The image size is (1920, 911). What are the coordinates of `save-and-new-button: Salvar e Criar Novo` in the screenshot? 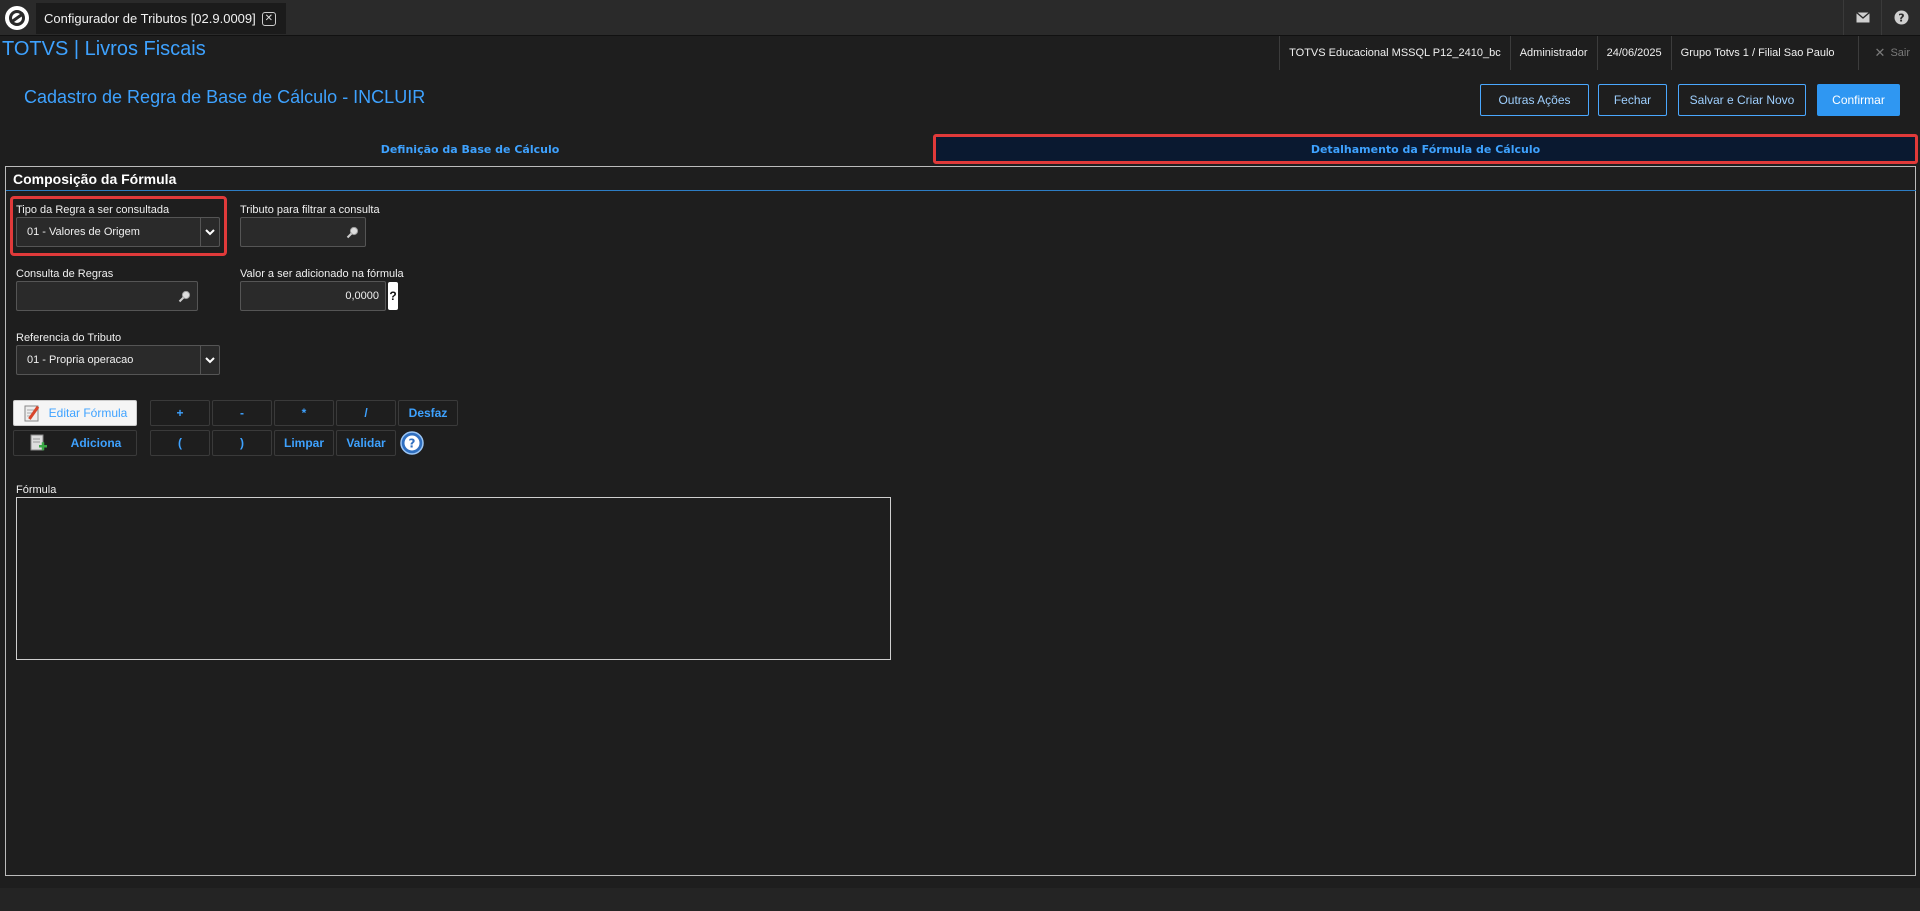 It's located at (1742, 100).